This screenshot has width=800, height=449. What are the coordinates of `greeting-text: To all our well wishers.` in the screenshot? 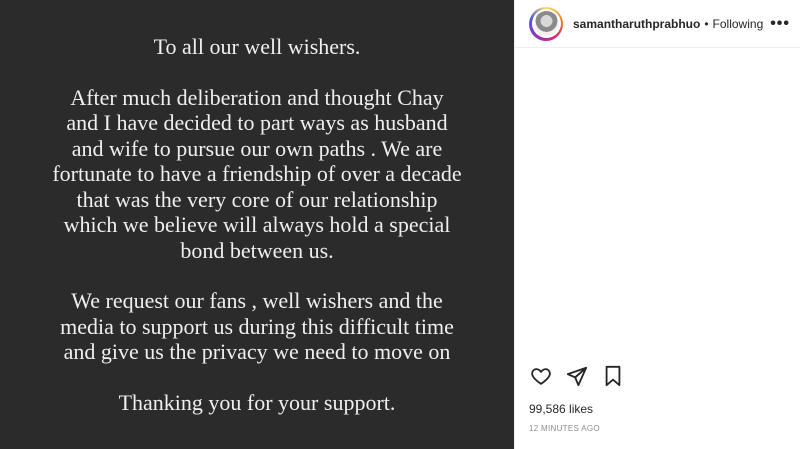 It's located at (257, 47).